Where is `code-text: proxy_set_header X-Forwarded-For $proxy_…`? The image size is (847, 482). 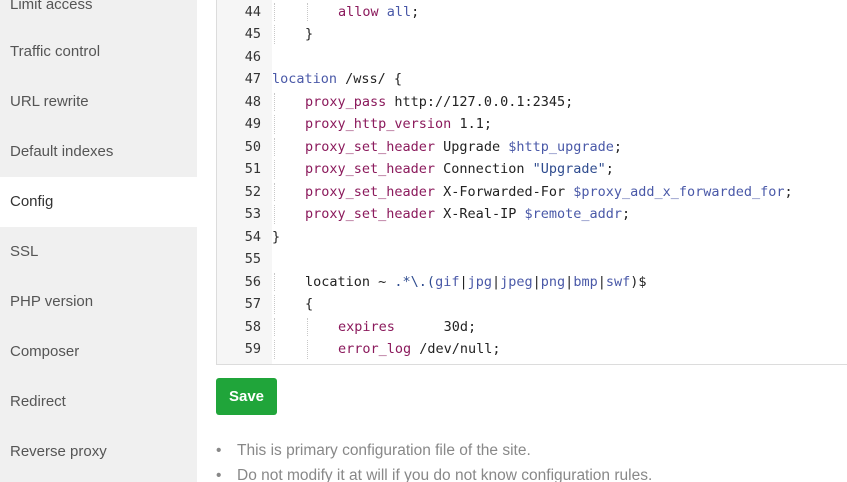
code-text: proxy_set_header X-Forwarded-For $proxy_… is located at coordinates (549, 192).